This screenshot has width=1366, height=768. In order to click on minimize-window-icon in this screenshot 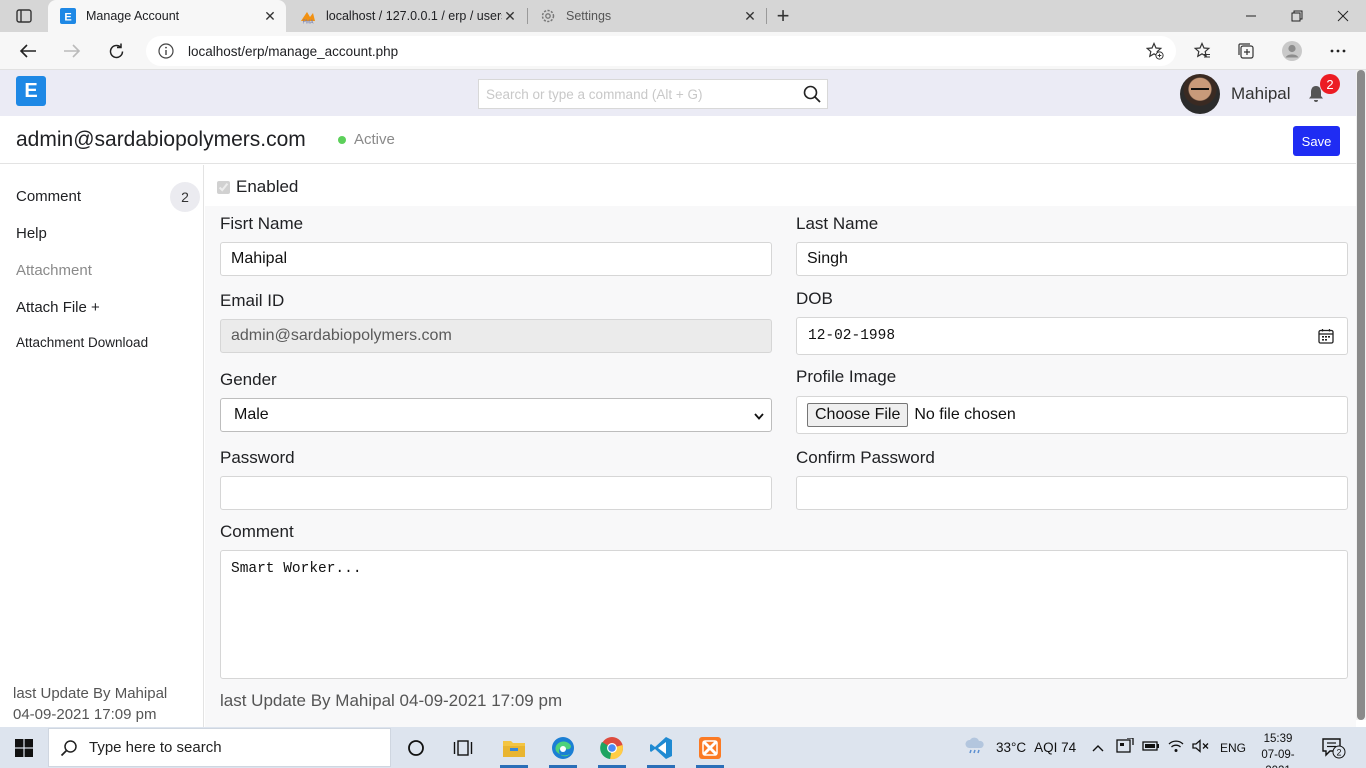, I will do `click(1251, 16)`.